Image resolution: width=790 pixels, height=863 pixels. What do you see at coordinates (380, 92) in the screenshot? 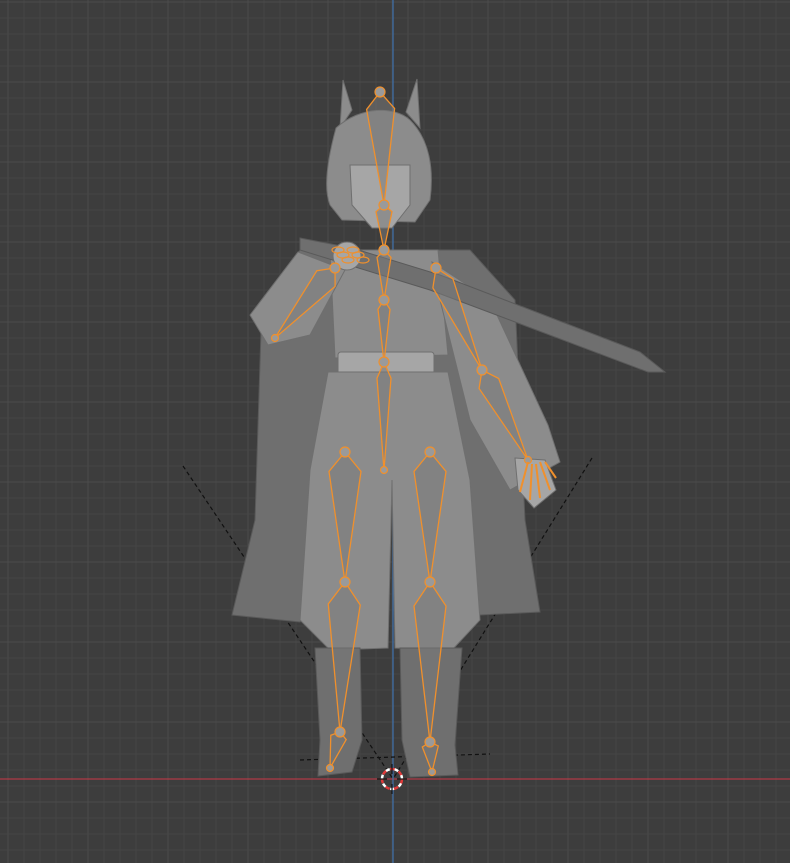
I see `bone-head-head-joint` at bounding box center [380, 92].